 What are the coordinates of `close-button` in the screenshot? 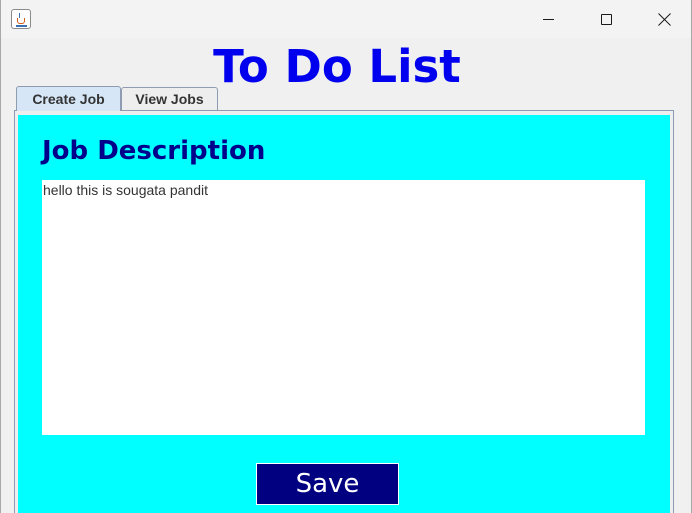 It's located at (663, 19).